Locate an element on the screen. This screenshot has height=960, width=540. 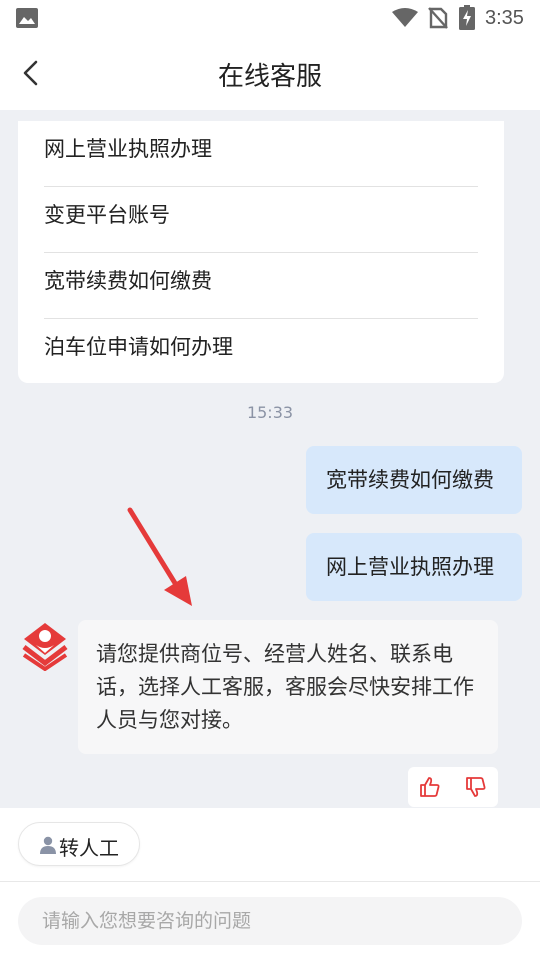
quick-question-item: 网上营业执照办理 is located at coordinates (261, 154).